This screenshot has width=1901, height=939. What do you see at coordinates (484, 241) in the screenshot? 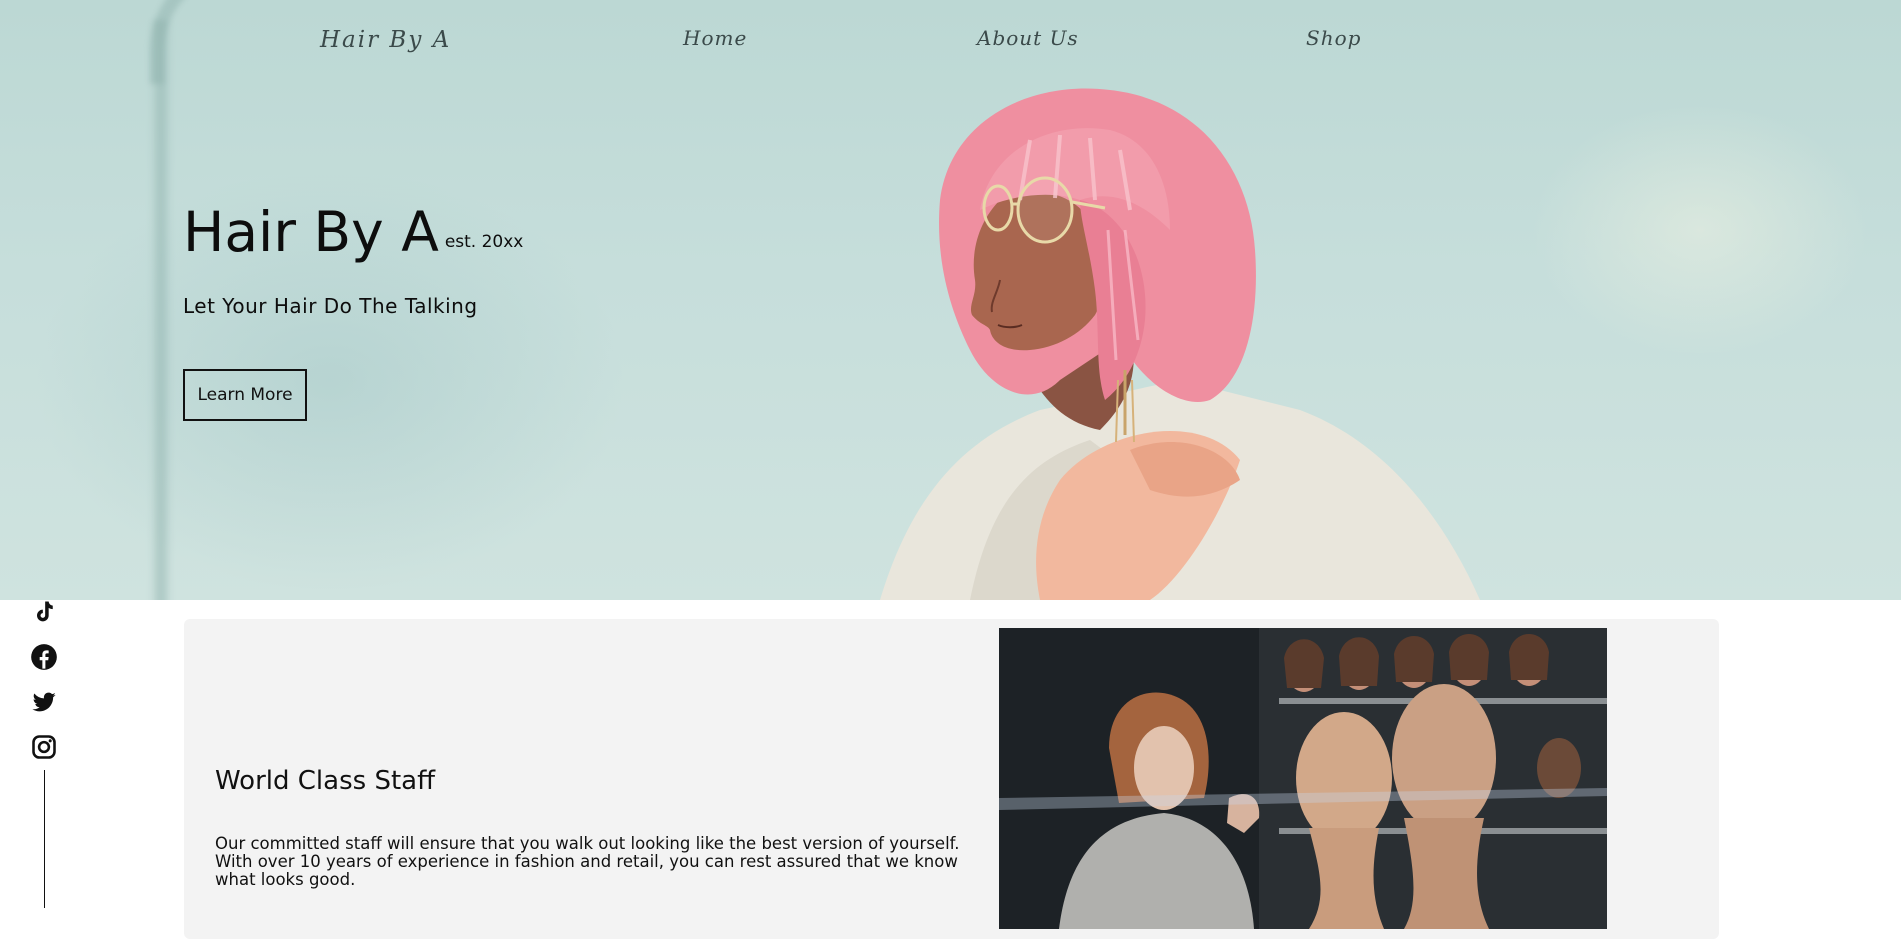
I see `hero-established-label: est. 20xx` at bounding box center [484, 241].